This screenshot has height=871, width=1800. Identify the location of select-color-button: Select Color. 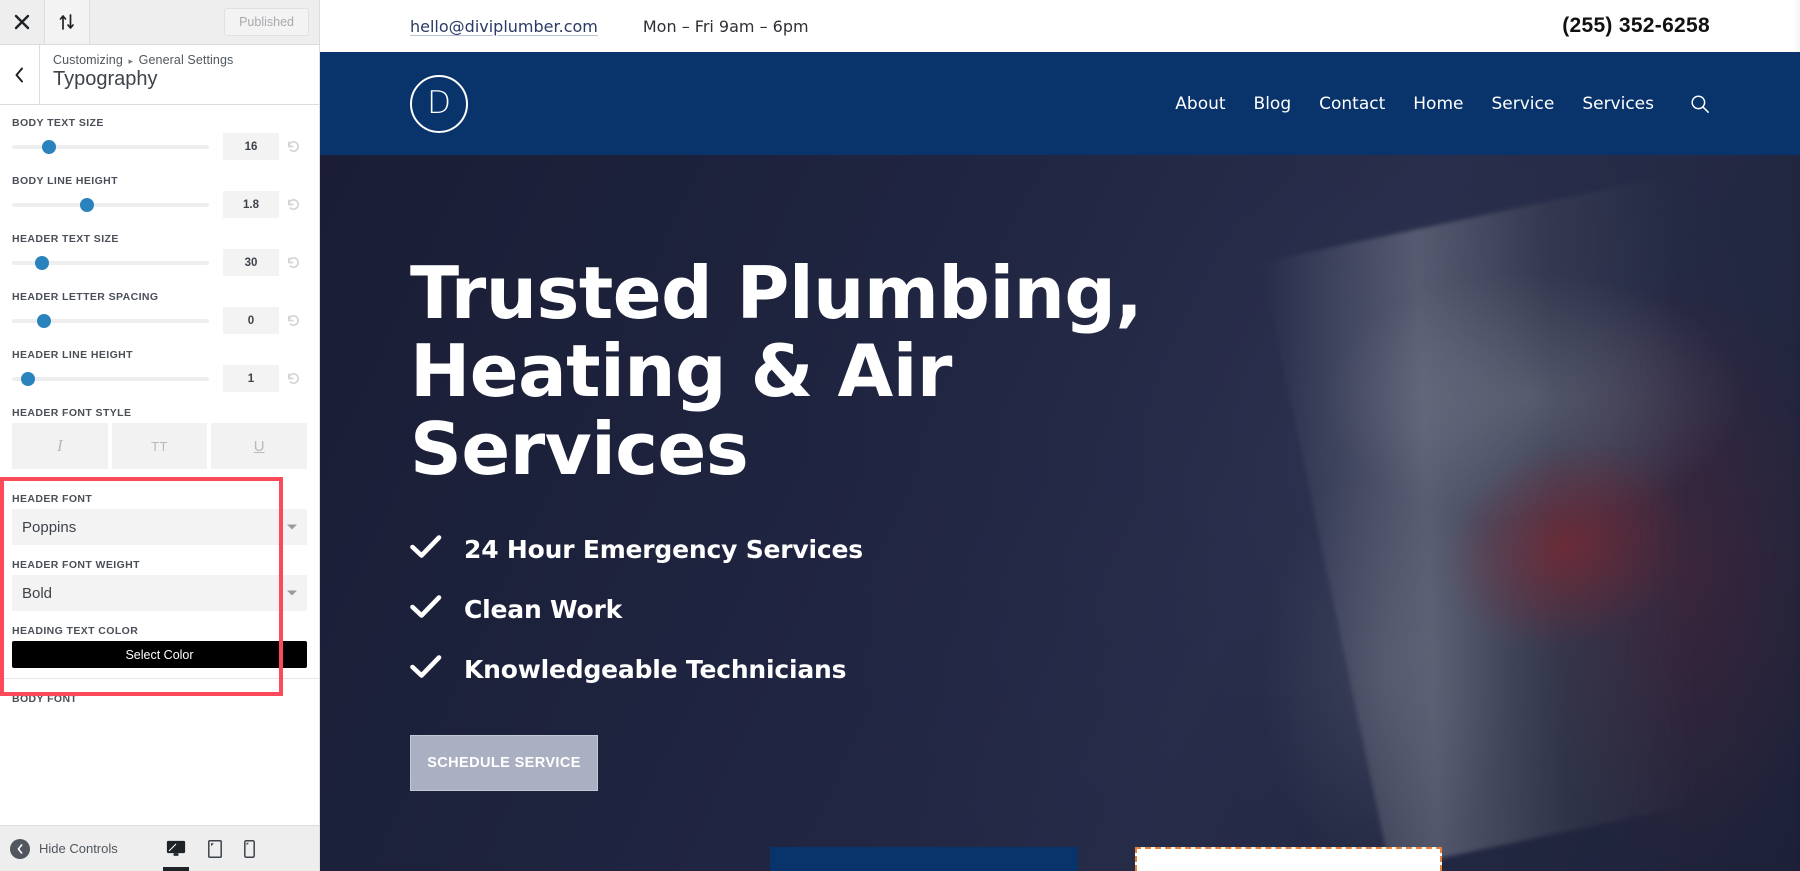
(159, 654).